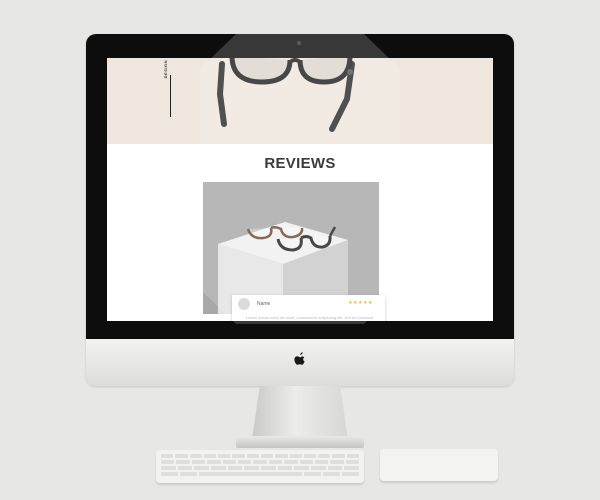 The height and width of the screenshot is (500, 600). I want to click on hero-divider, so click(170, 96).